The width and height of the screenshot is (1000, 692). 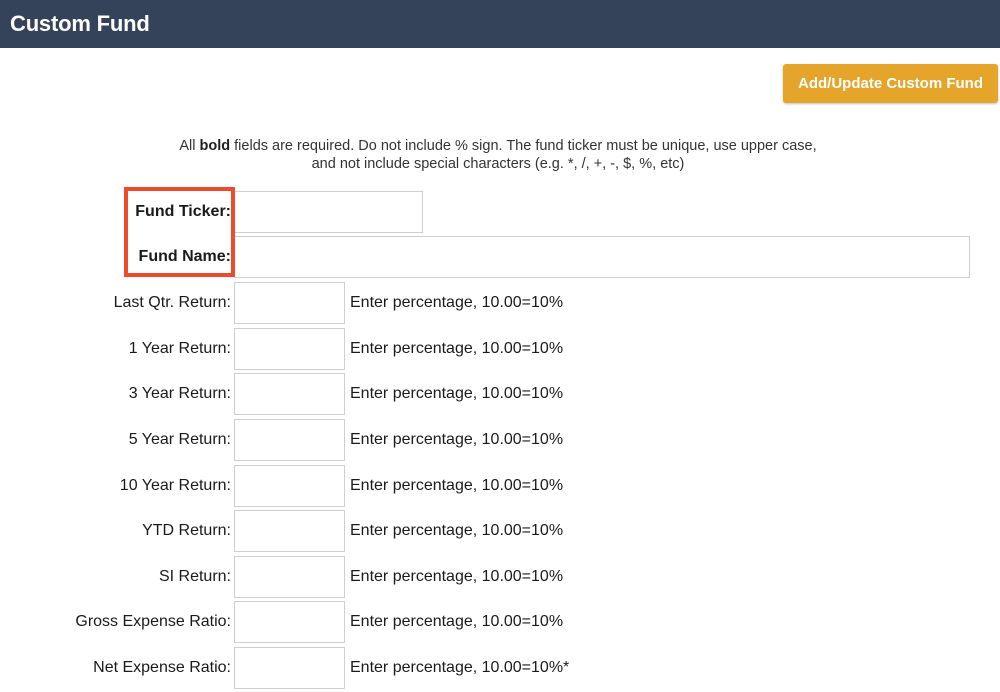 What do you see at coordinates (500, 24) in the screenshot?
I see `page-header: Custom Fund` at bounding box center [500, 24].